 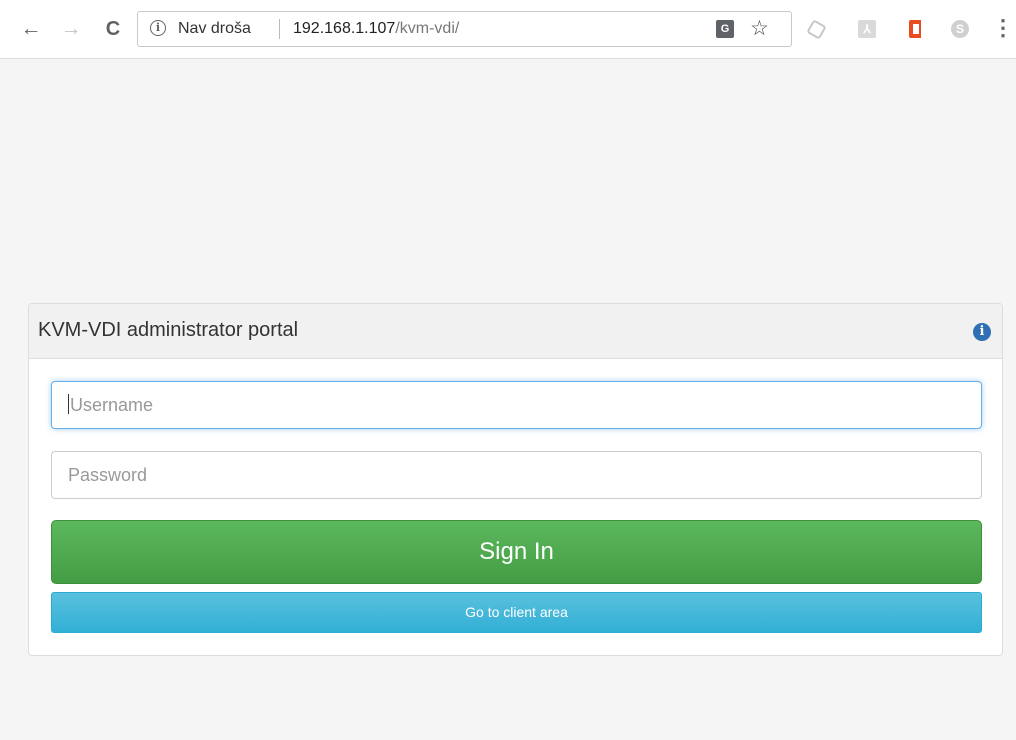 What do you see at coordinates (759, 28) in the screenshot?
I see `bookmark-star-icon: ☆` at bounding box center [759, 28].